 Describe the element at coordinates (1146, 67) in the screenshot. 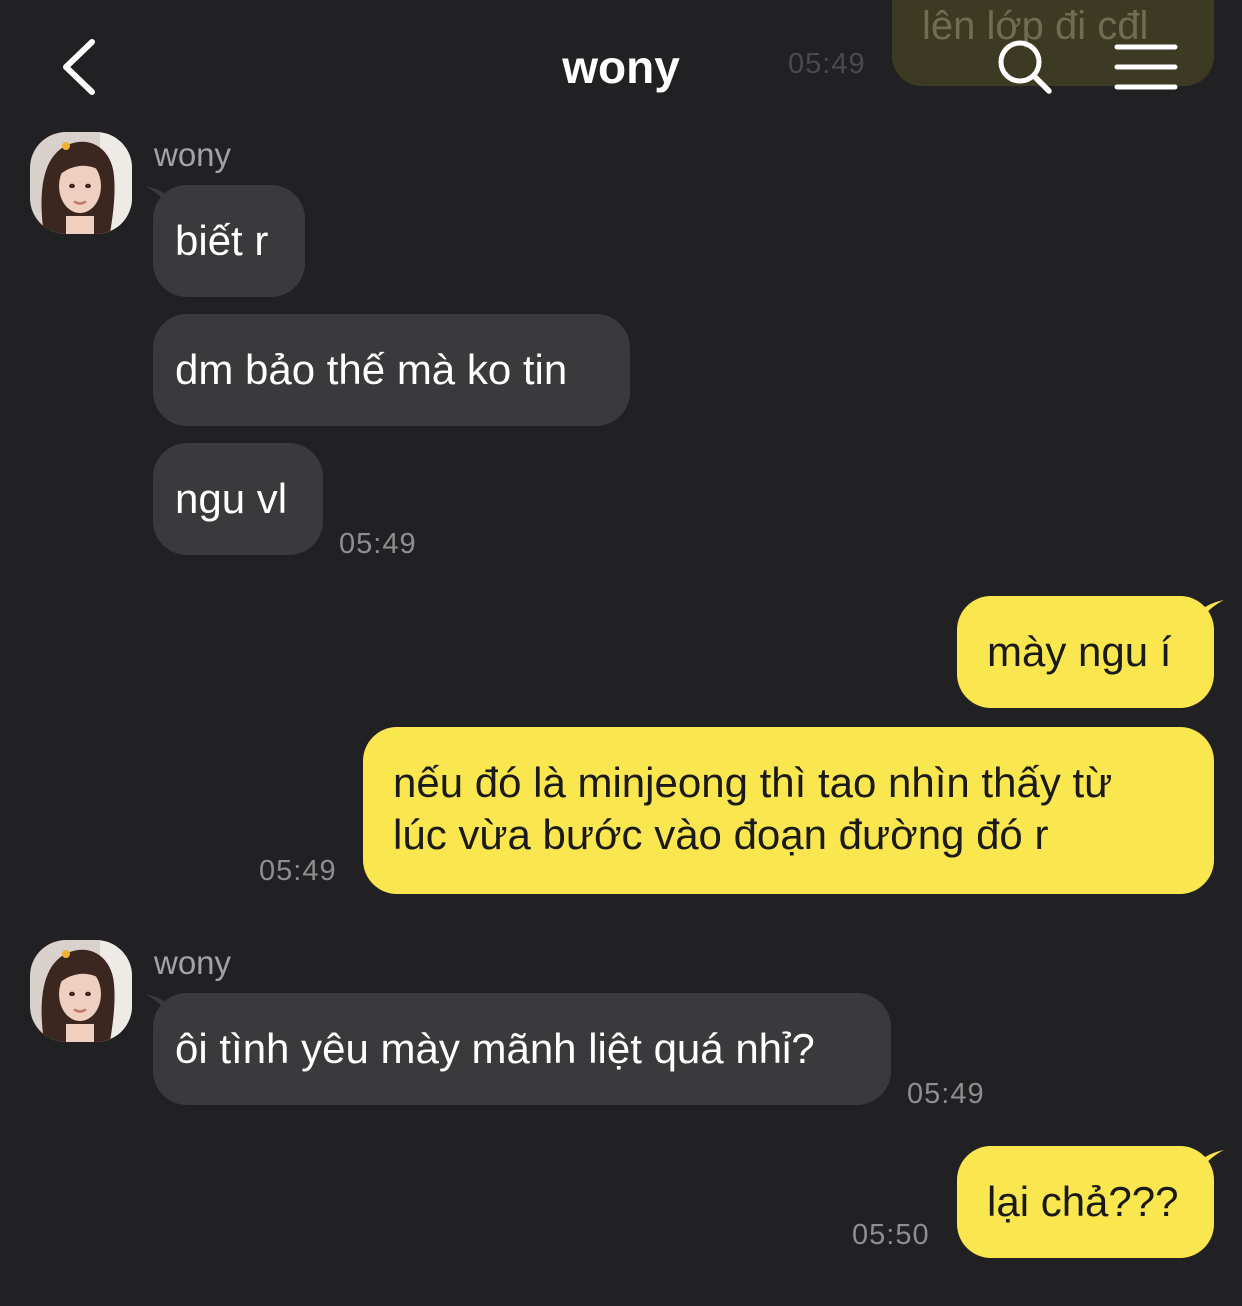

I see `hamburger-menu-icon` at that location.